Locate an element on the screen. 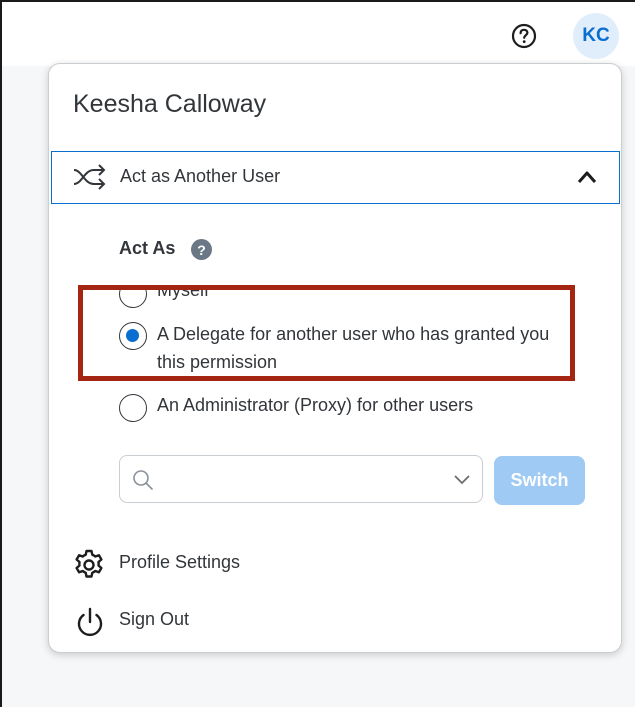  chevron-down-icon is located at coordinates (462, 479).